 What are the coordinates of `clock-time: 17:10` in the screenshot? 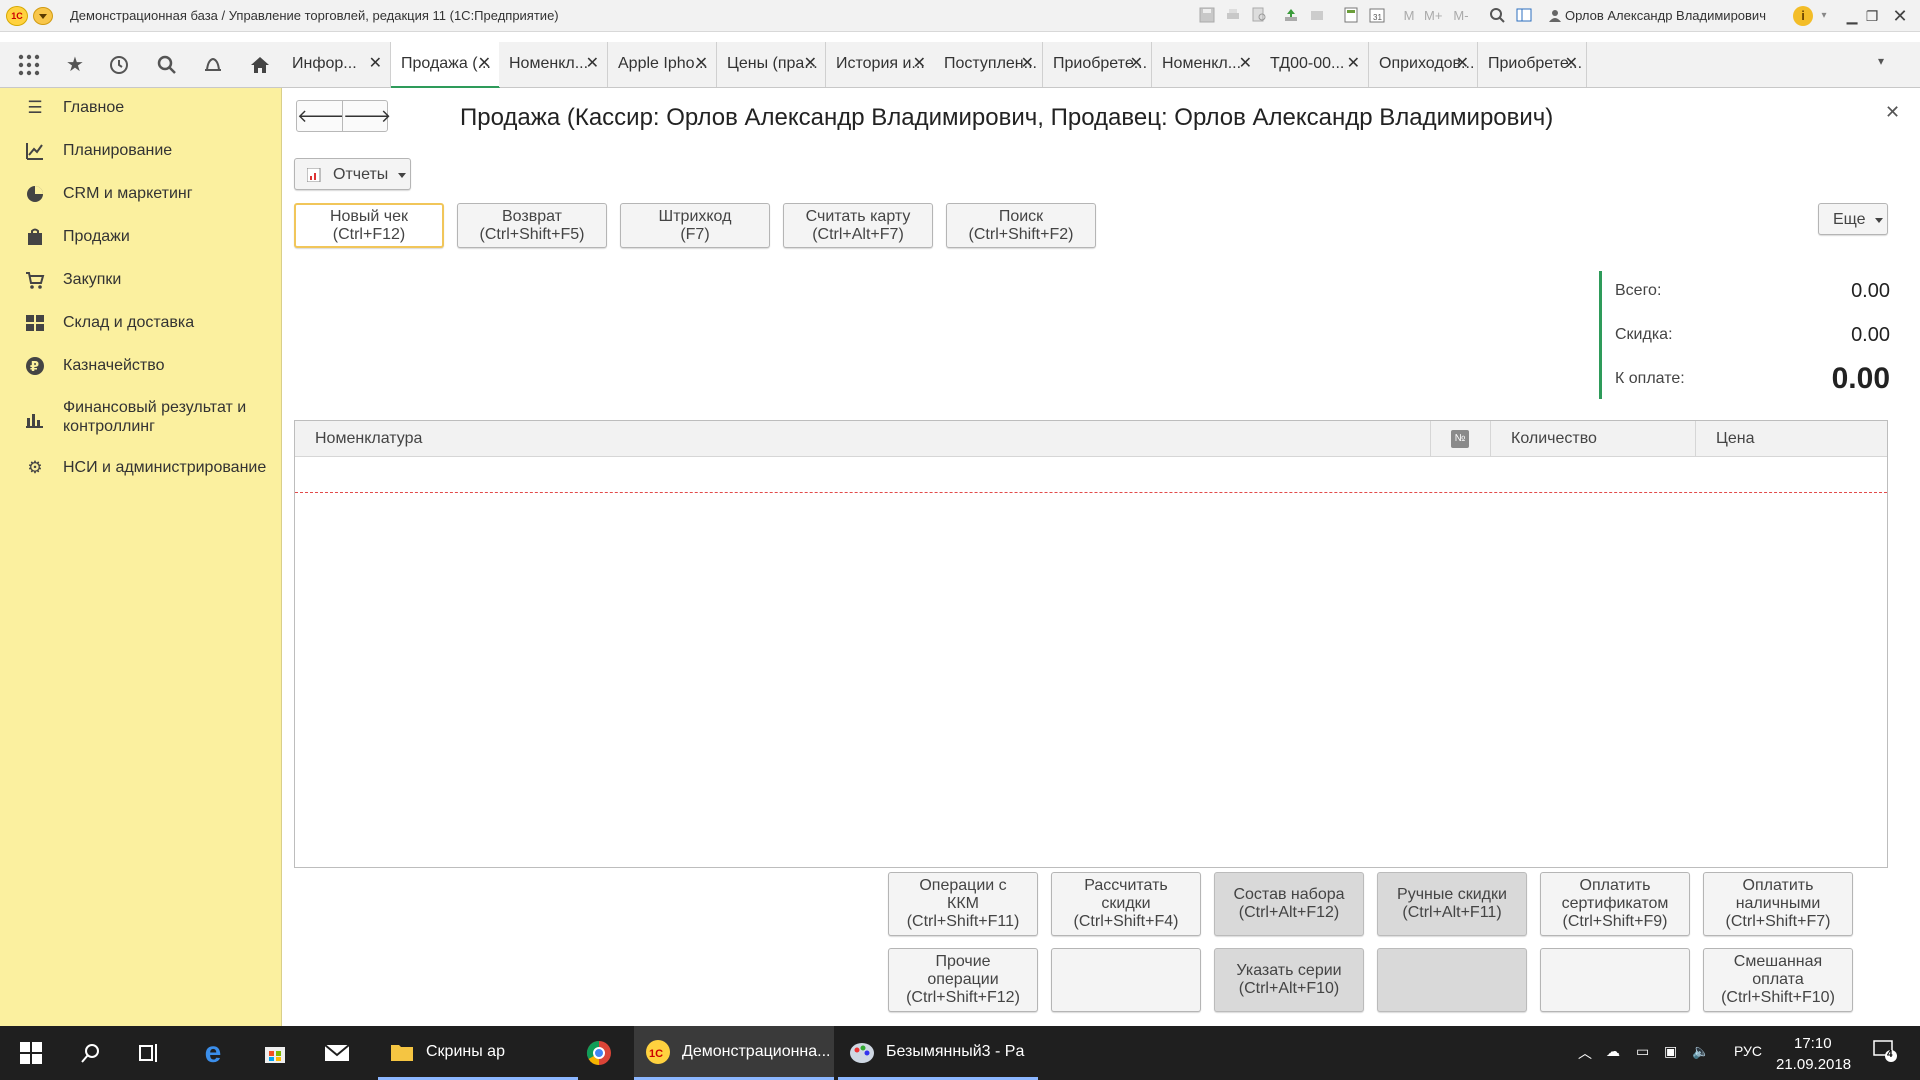 It's located at (1813, 1043).